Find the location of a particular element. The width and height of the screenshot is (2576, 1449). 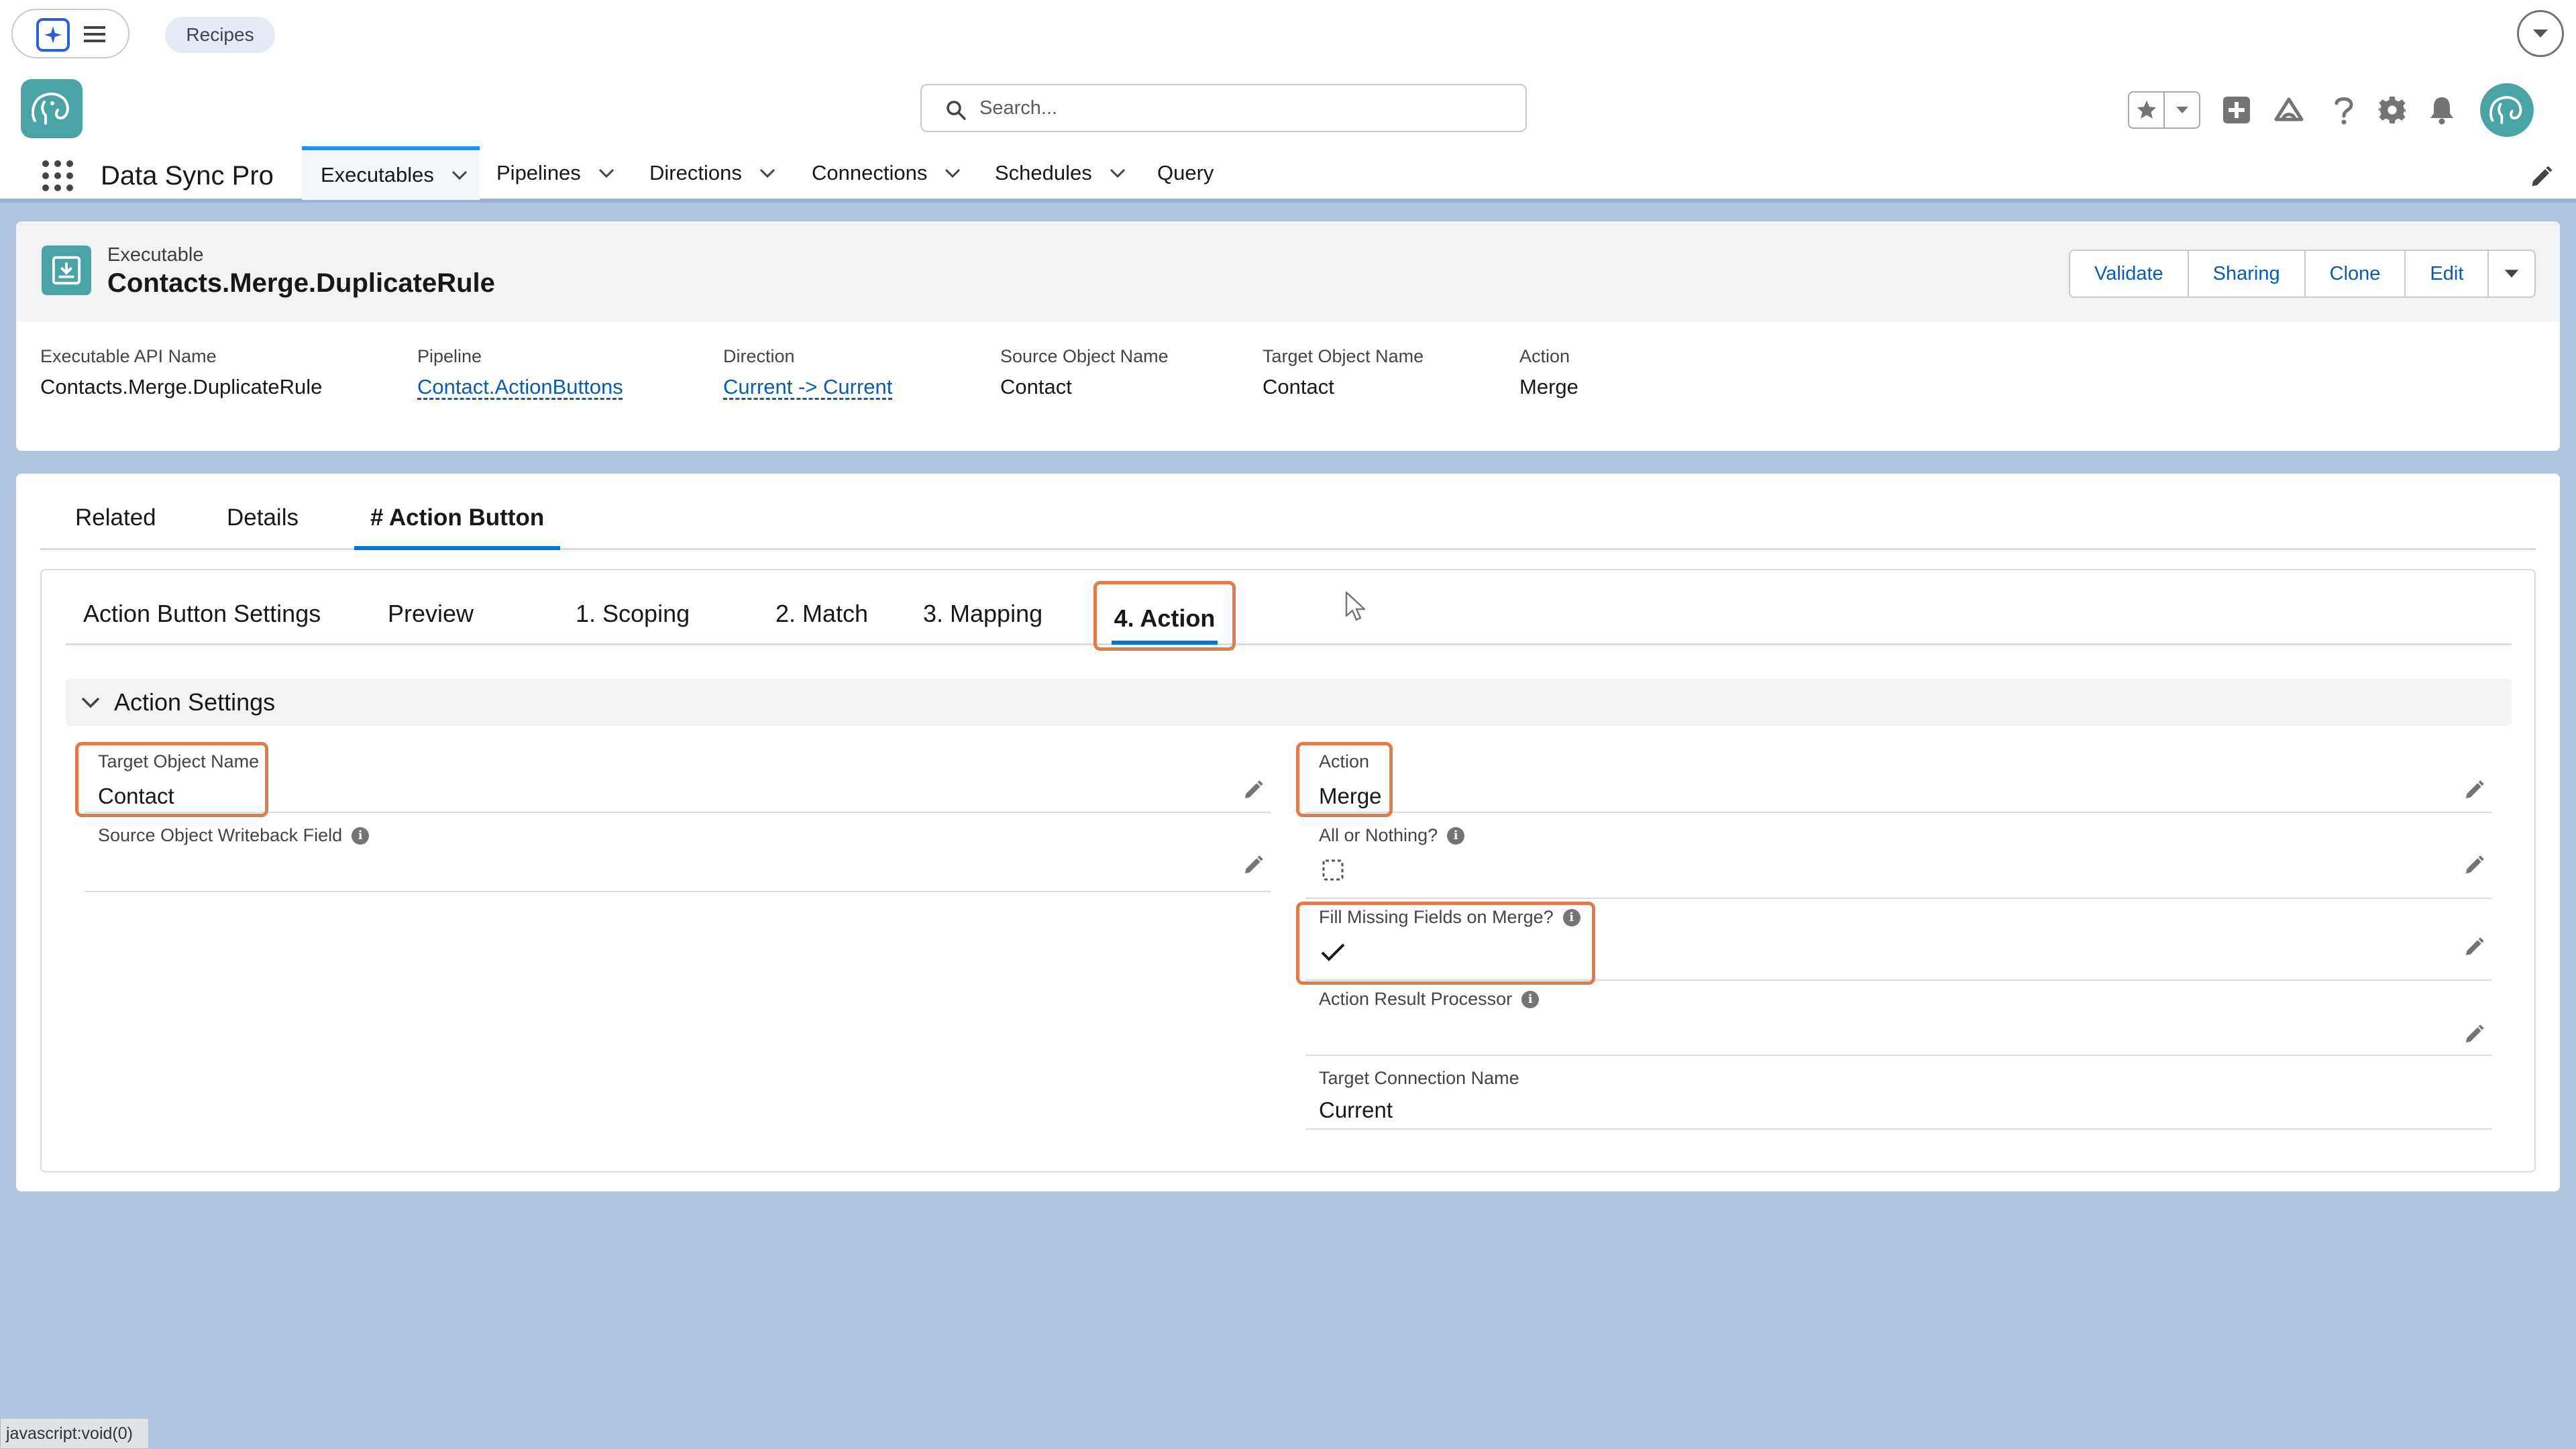

edit-nav-pencil-icon is located at coordinates (2541, 177).